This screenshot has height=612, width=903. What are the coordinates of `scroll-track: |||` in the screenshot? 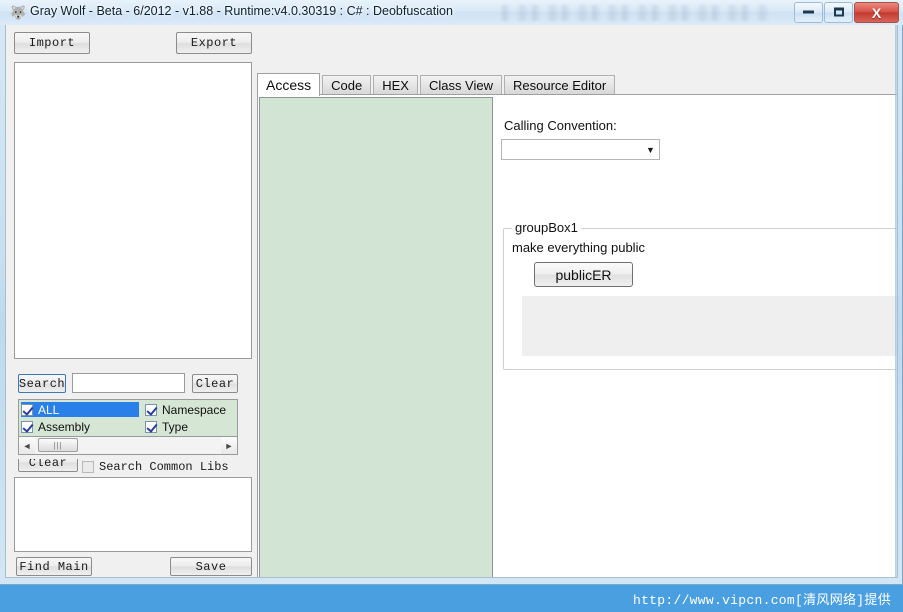 It's located at (128, 445).